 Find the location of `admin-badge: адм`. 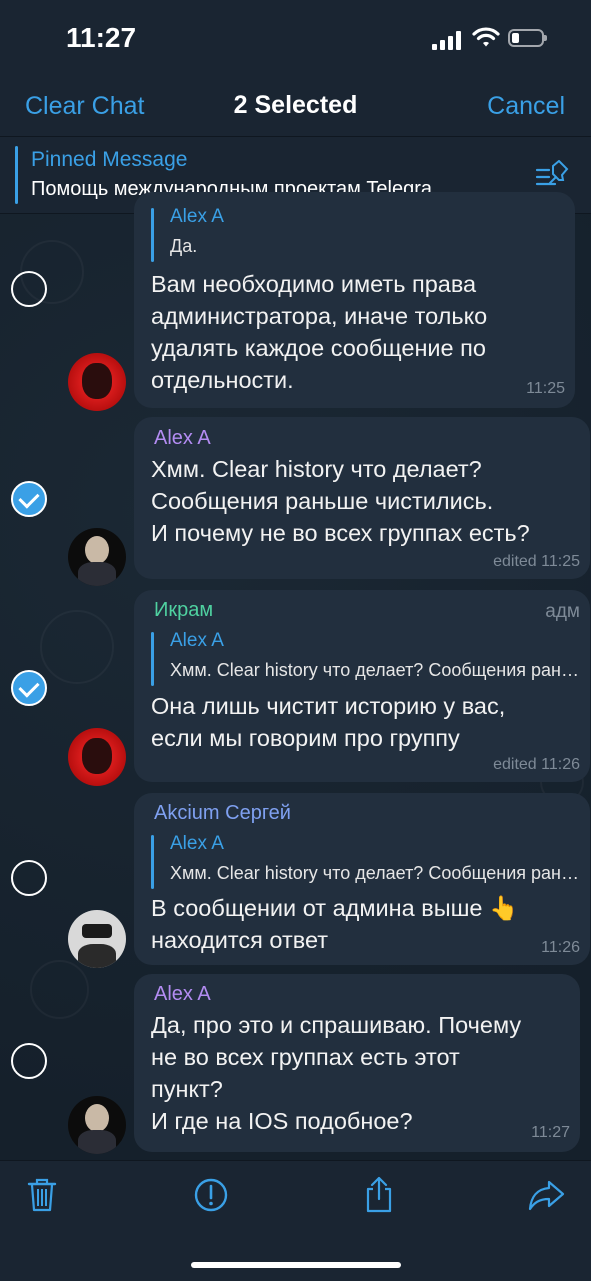

admin-badge: адм is located at coordinates (562, 611).